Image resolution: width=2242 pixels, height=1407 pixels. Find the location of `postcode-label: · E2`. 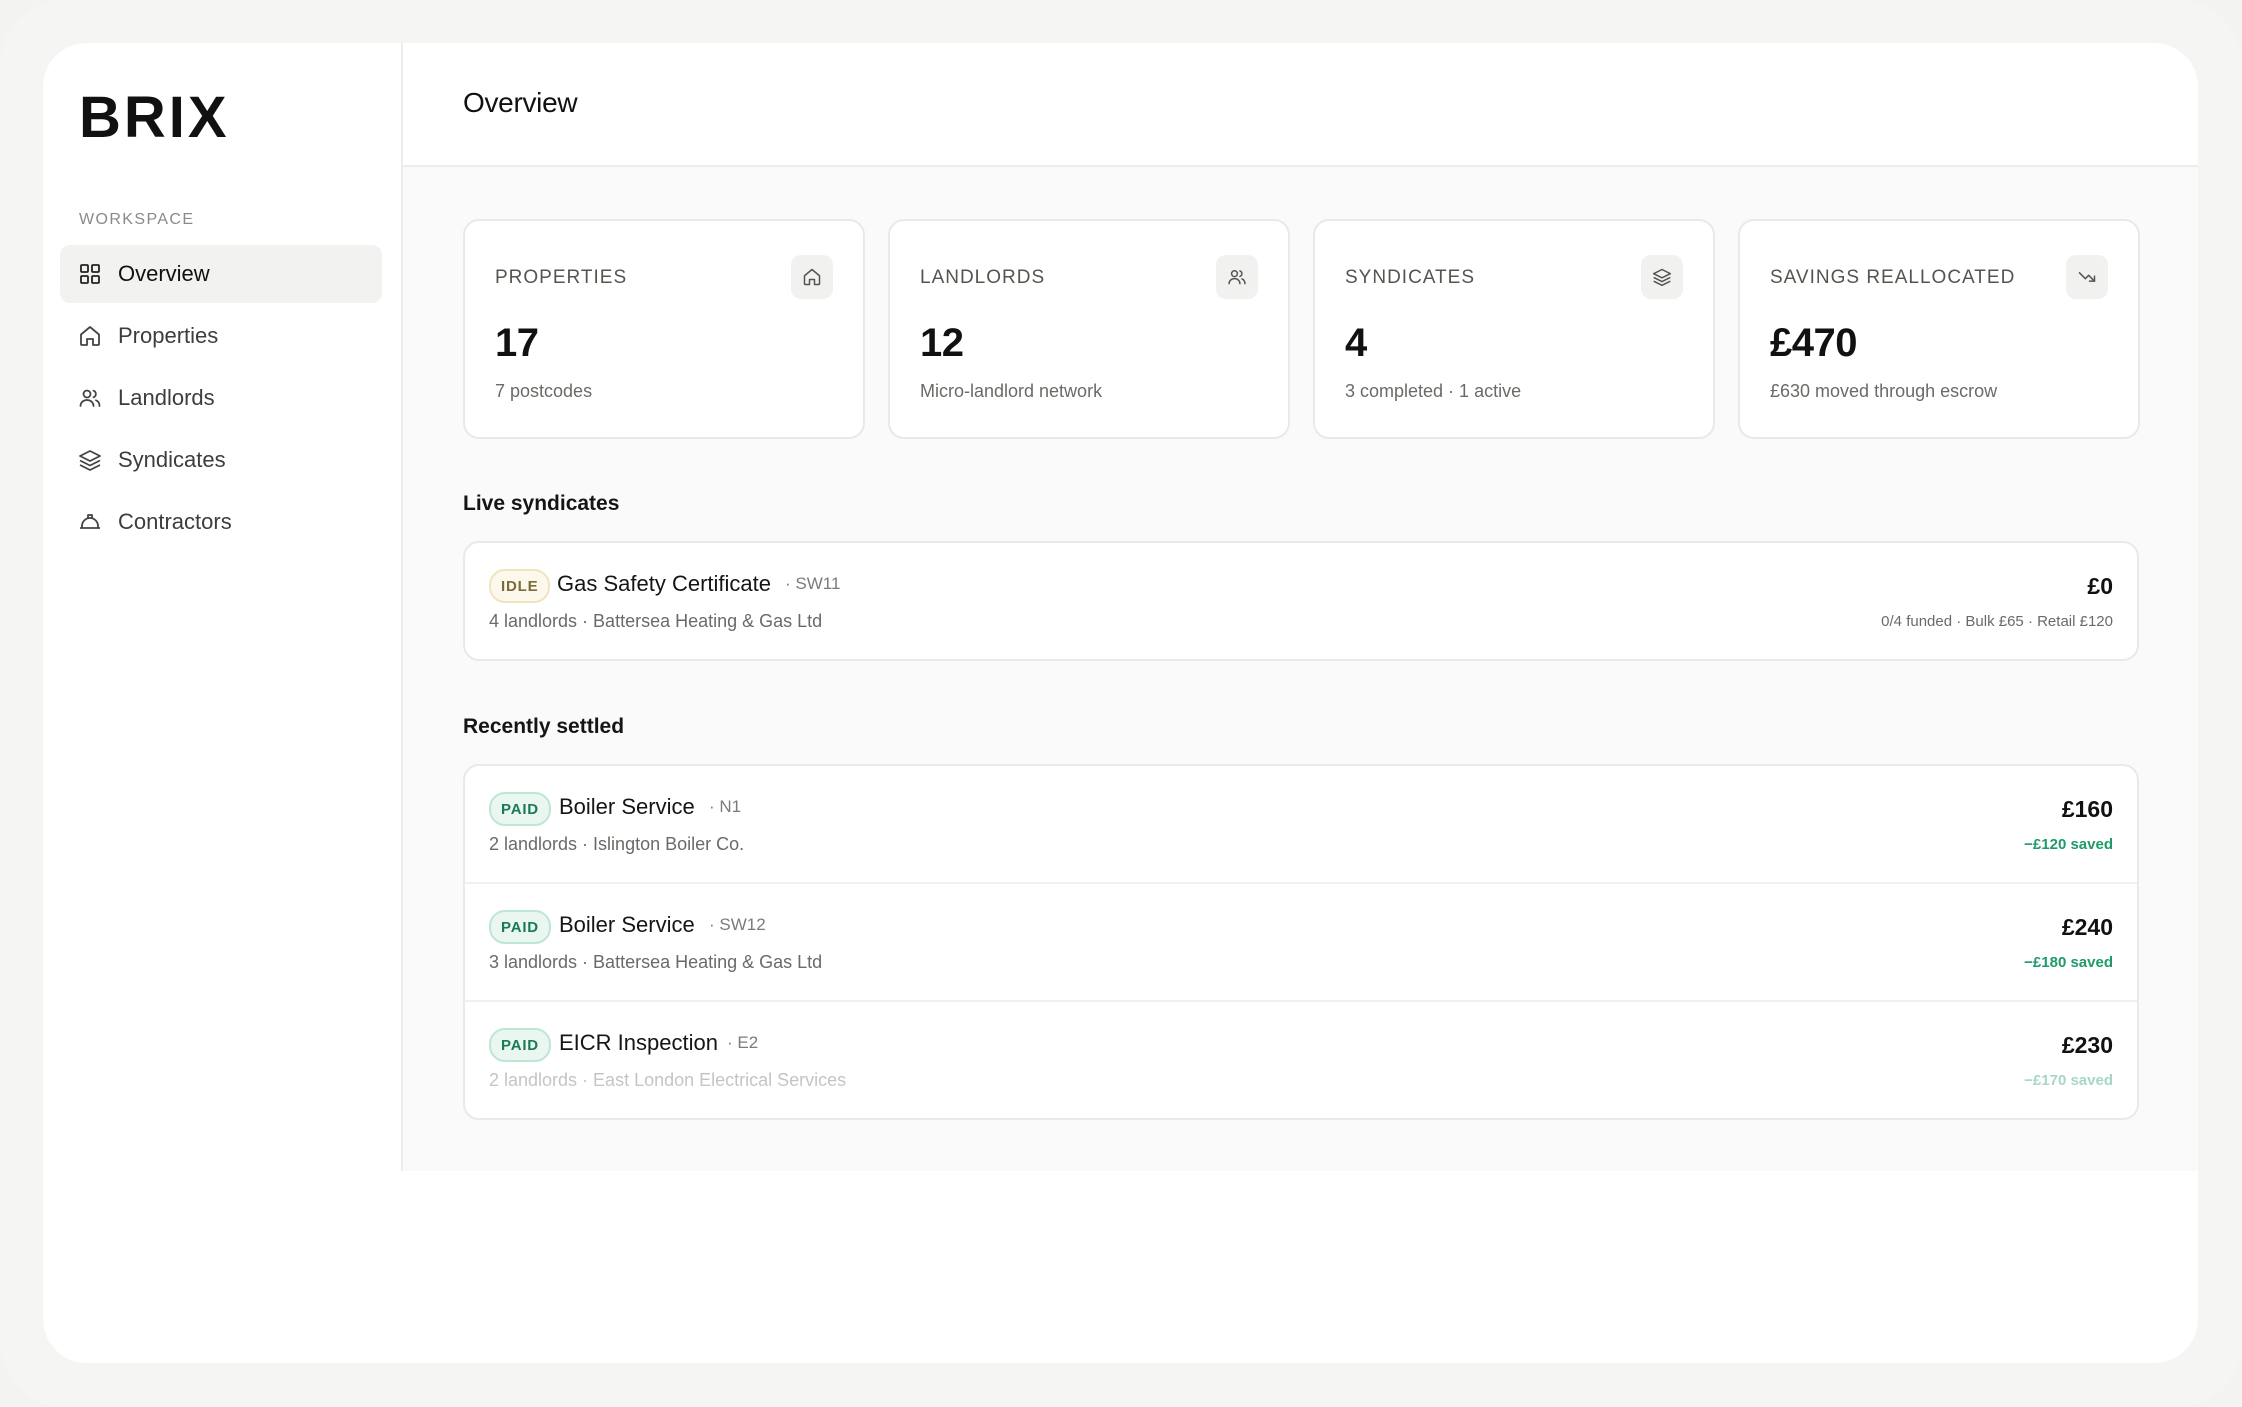

postcode-label: · E2 is located at coordinates (743, 1042).